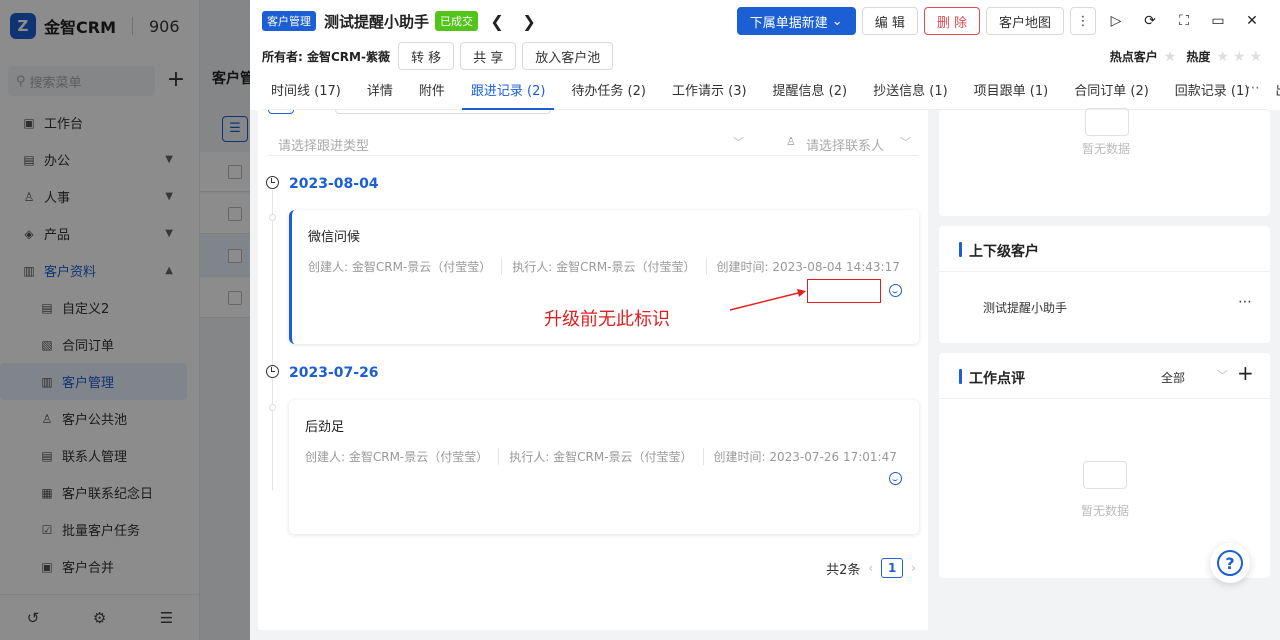 Image resolution: width=1280 pixels, height=640 pixels. Describe the element at coordinates (334, 373) in the screenshot. I see `record-date: 2023-07-26` at that location.